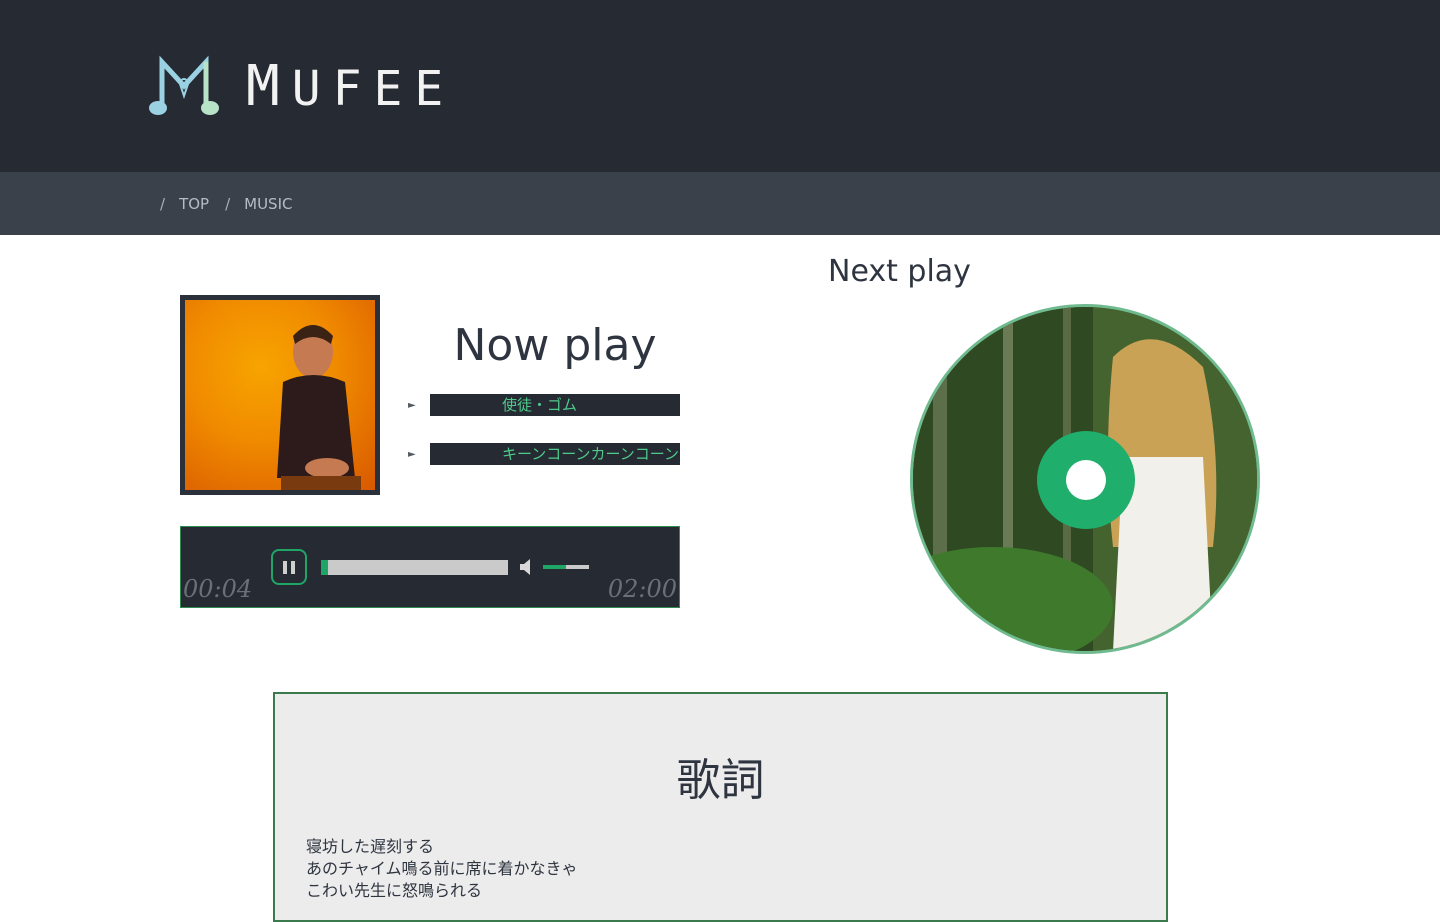  I want to click on breadcrumb-link-music: MUSIC, so click(268, 204).